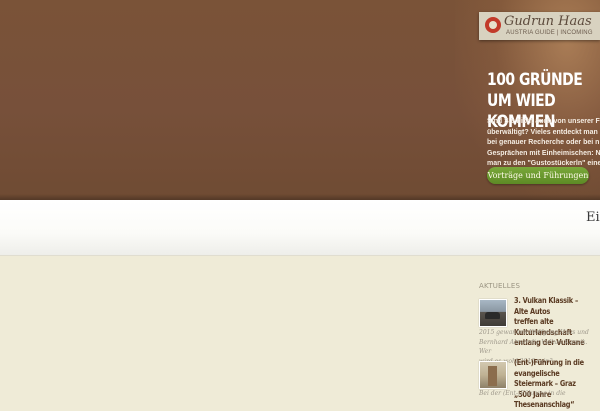 This screenshot has width=600, height=411. What do you see at coordinates (500, 286) in the screenshot?
I see `sidebar-heading: AKTUELLES` at bounding box center [500, 286].